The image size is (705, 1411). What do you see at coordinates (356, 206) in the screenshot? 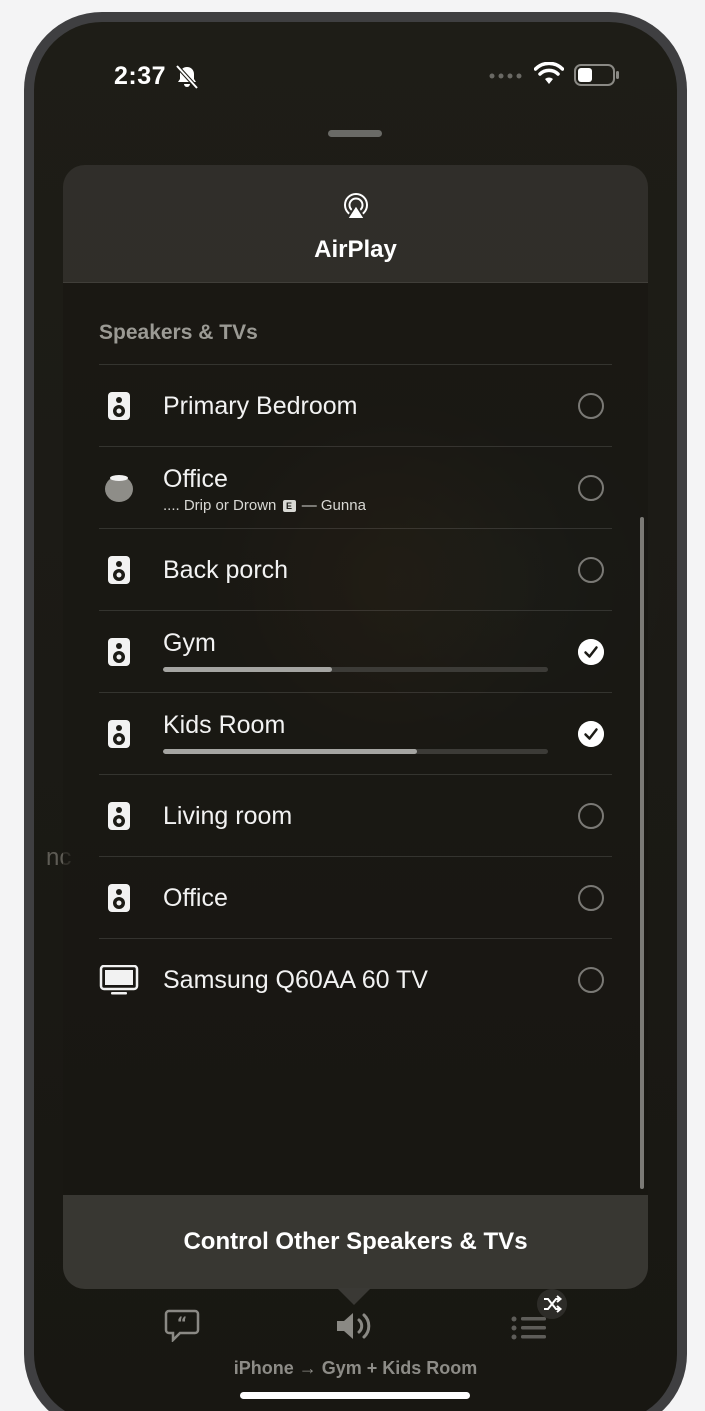
I see `airplay-icon` at bounding box center [356, 206].